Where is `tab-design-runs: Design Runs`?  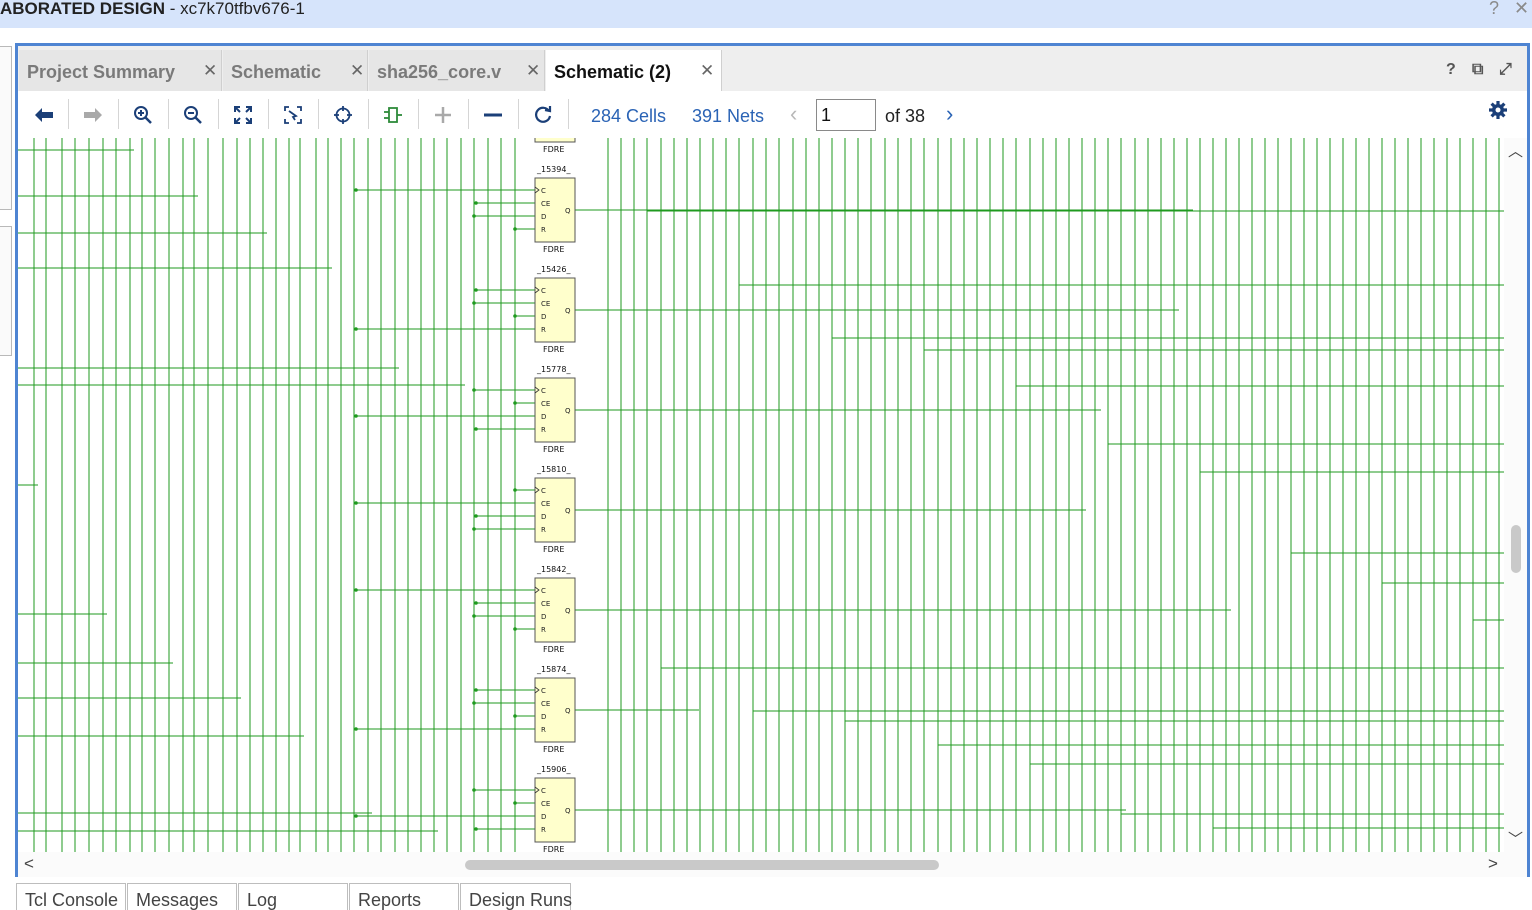 tab-design-runs: Design Runs is located at coordinates (516, 896).